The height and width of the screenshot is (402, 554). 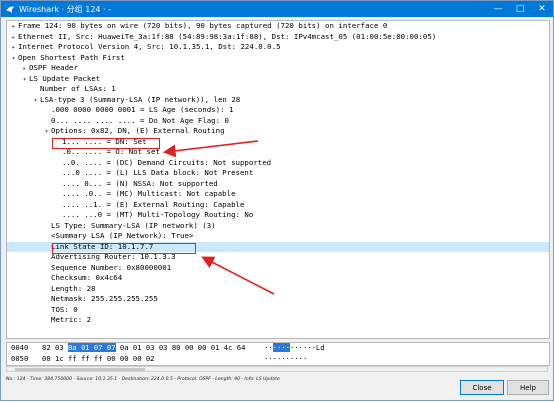 What do you see at coordinates (210, 149) in the screenshot?
I see `annotation-arrow-dn` at bounding box center [210, 149].